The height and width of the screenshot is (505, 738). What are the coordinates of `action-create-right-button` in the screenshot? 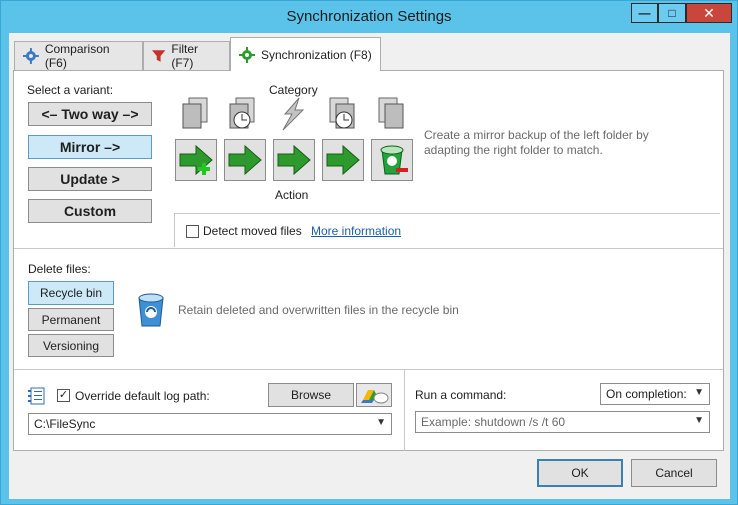 It's located at (196, 160).